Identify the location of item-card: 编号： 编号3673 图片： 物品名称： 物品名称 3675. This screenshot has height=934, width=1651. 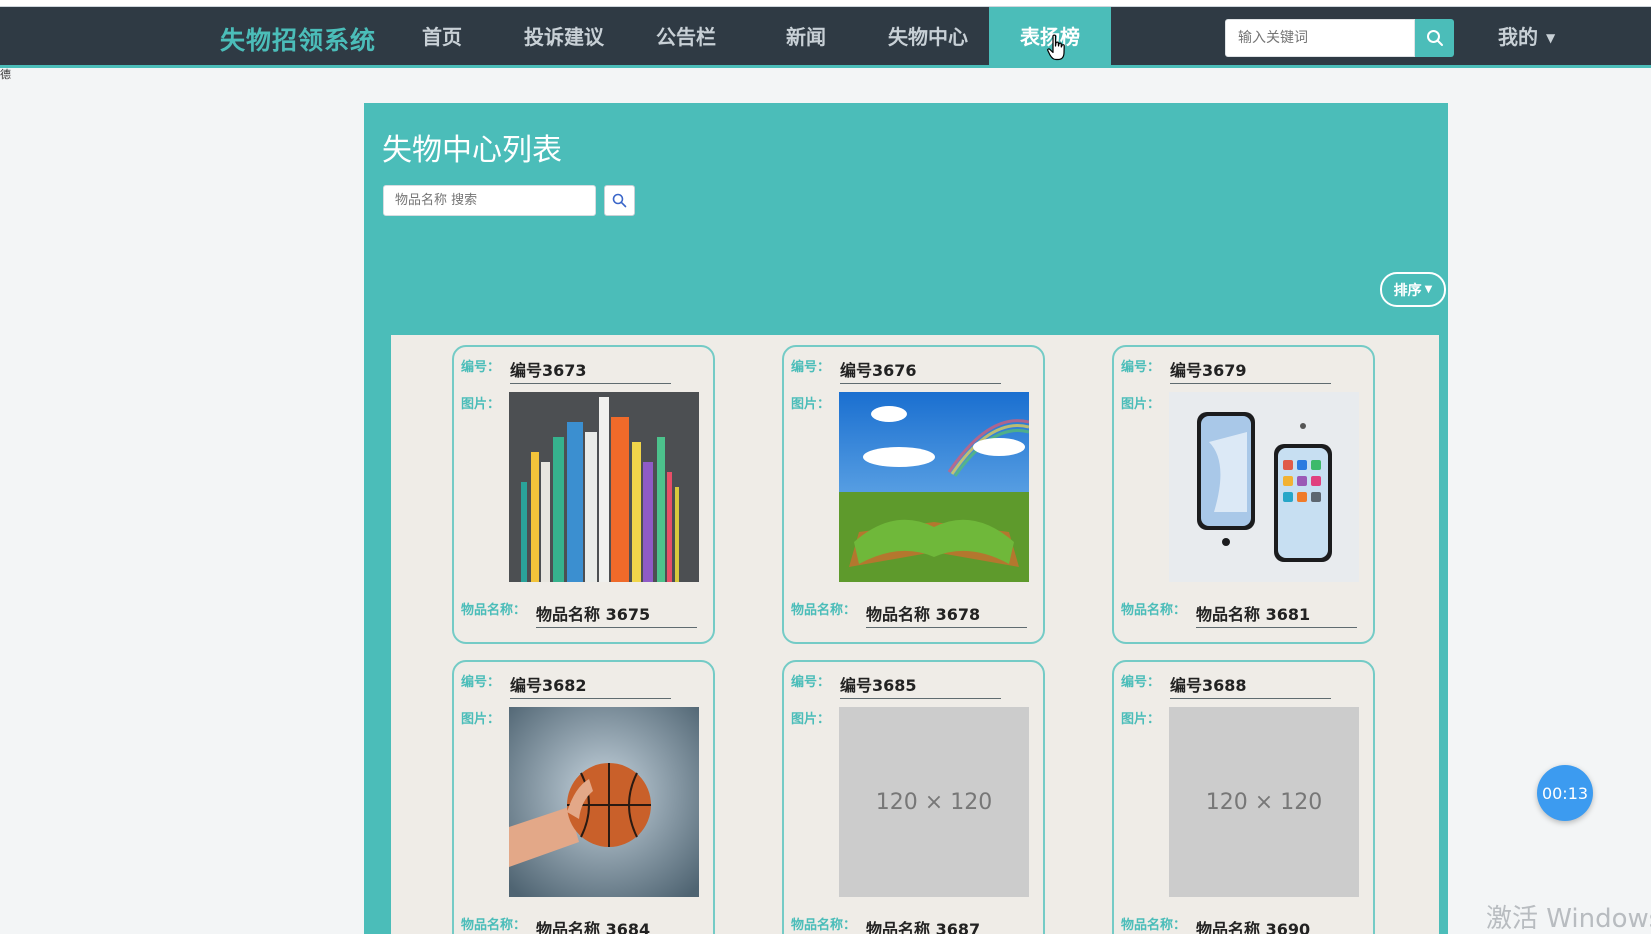
(583, 494).